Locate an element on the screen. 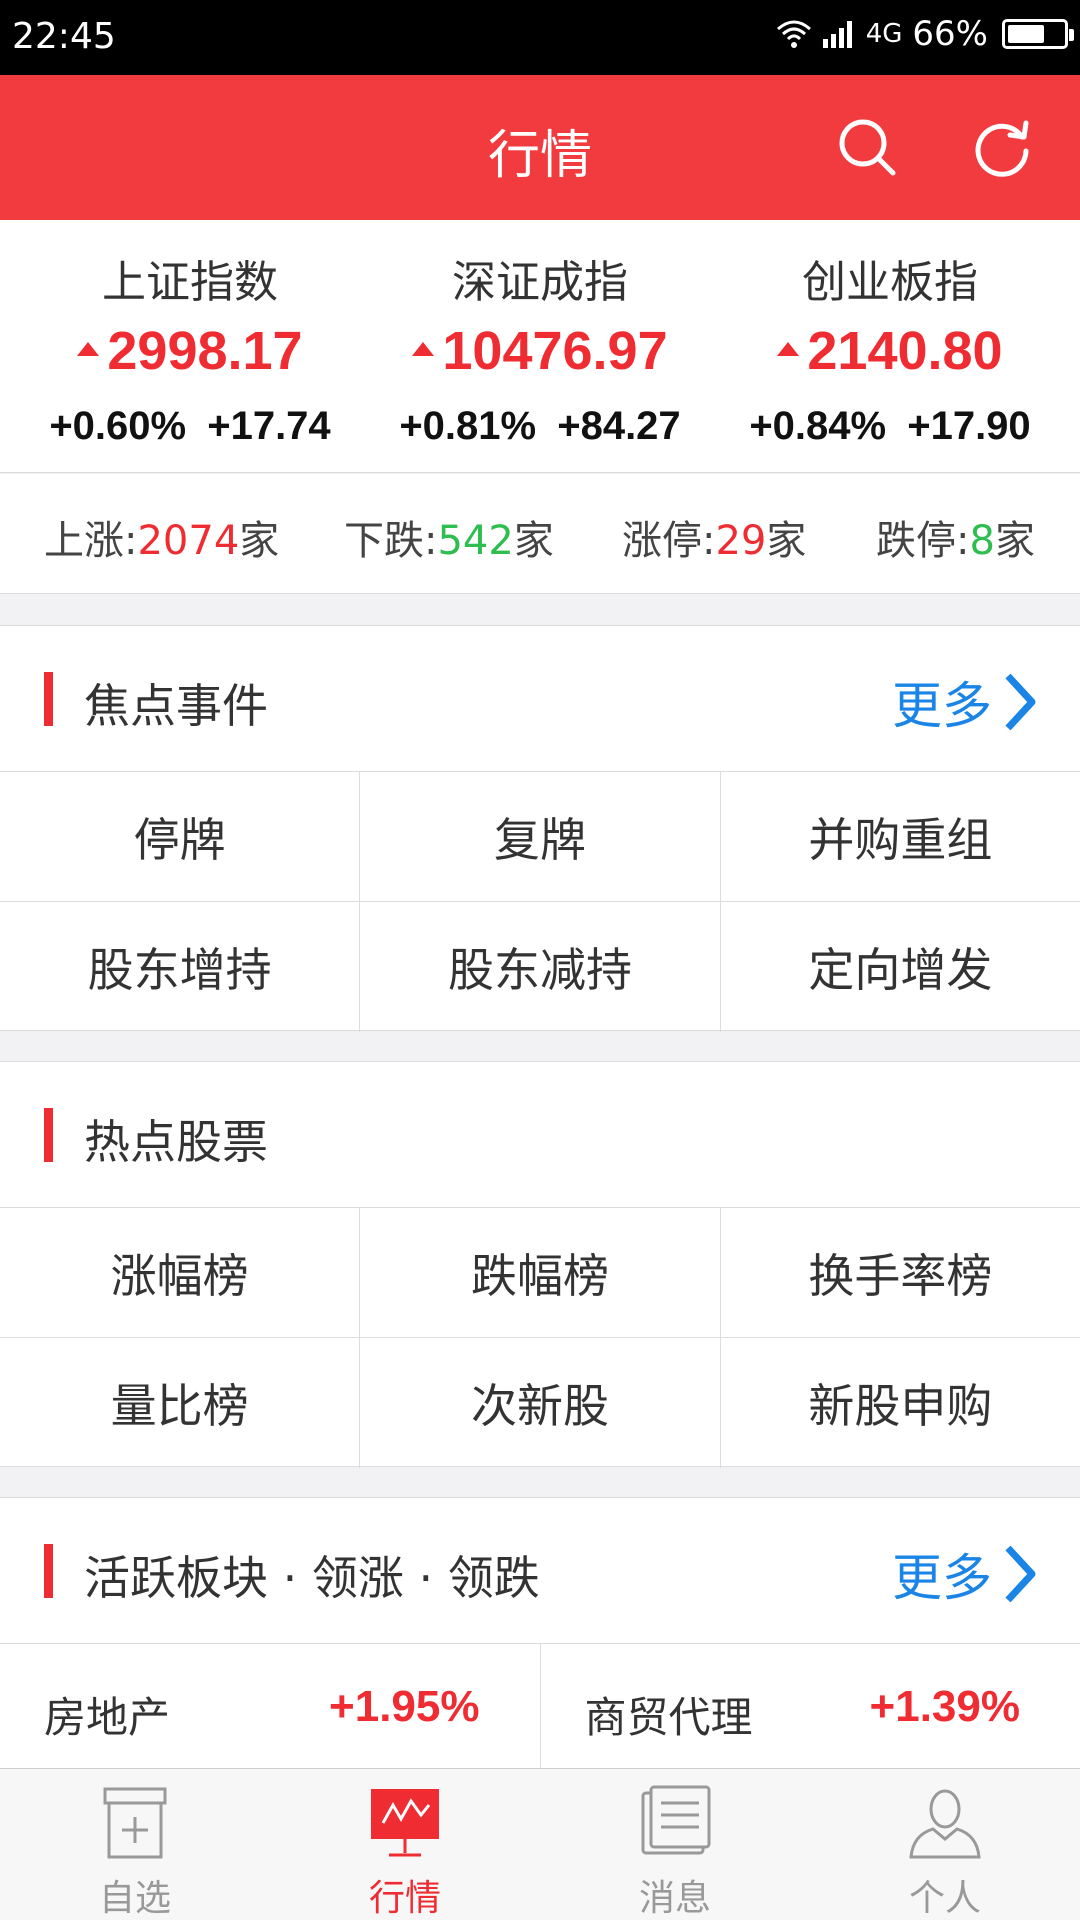 This screenshot has height=1920, width=1080. sector-change: +1.39% is located at coordinates (944, 1706).